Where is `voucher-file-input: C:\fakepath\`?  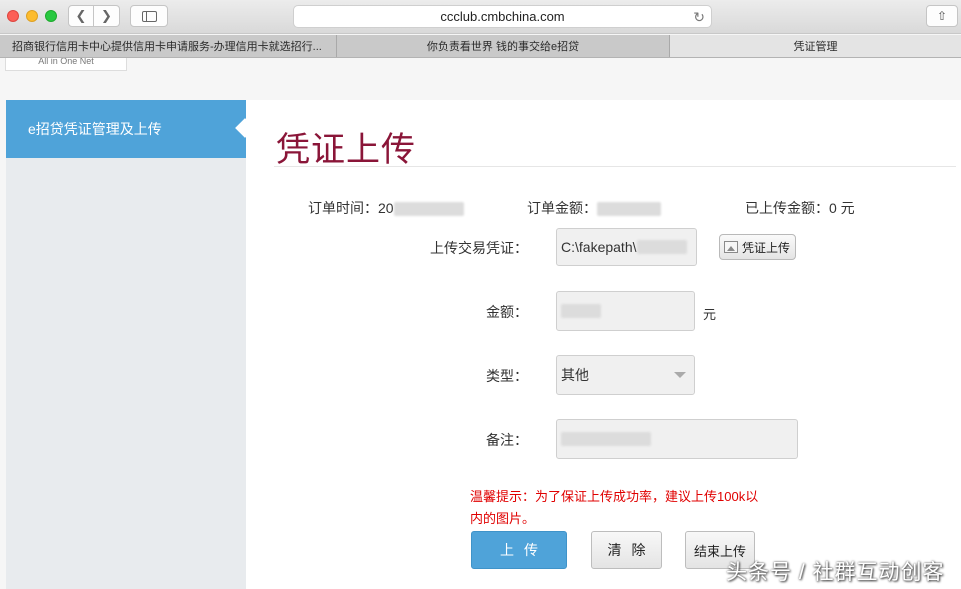 voucher-file-input: C:\fakepath\ is located at coordinates (626, 247).